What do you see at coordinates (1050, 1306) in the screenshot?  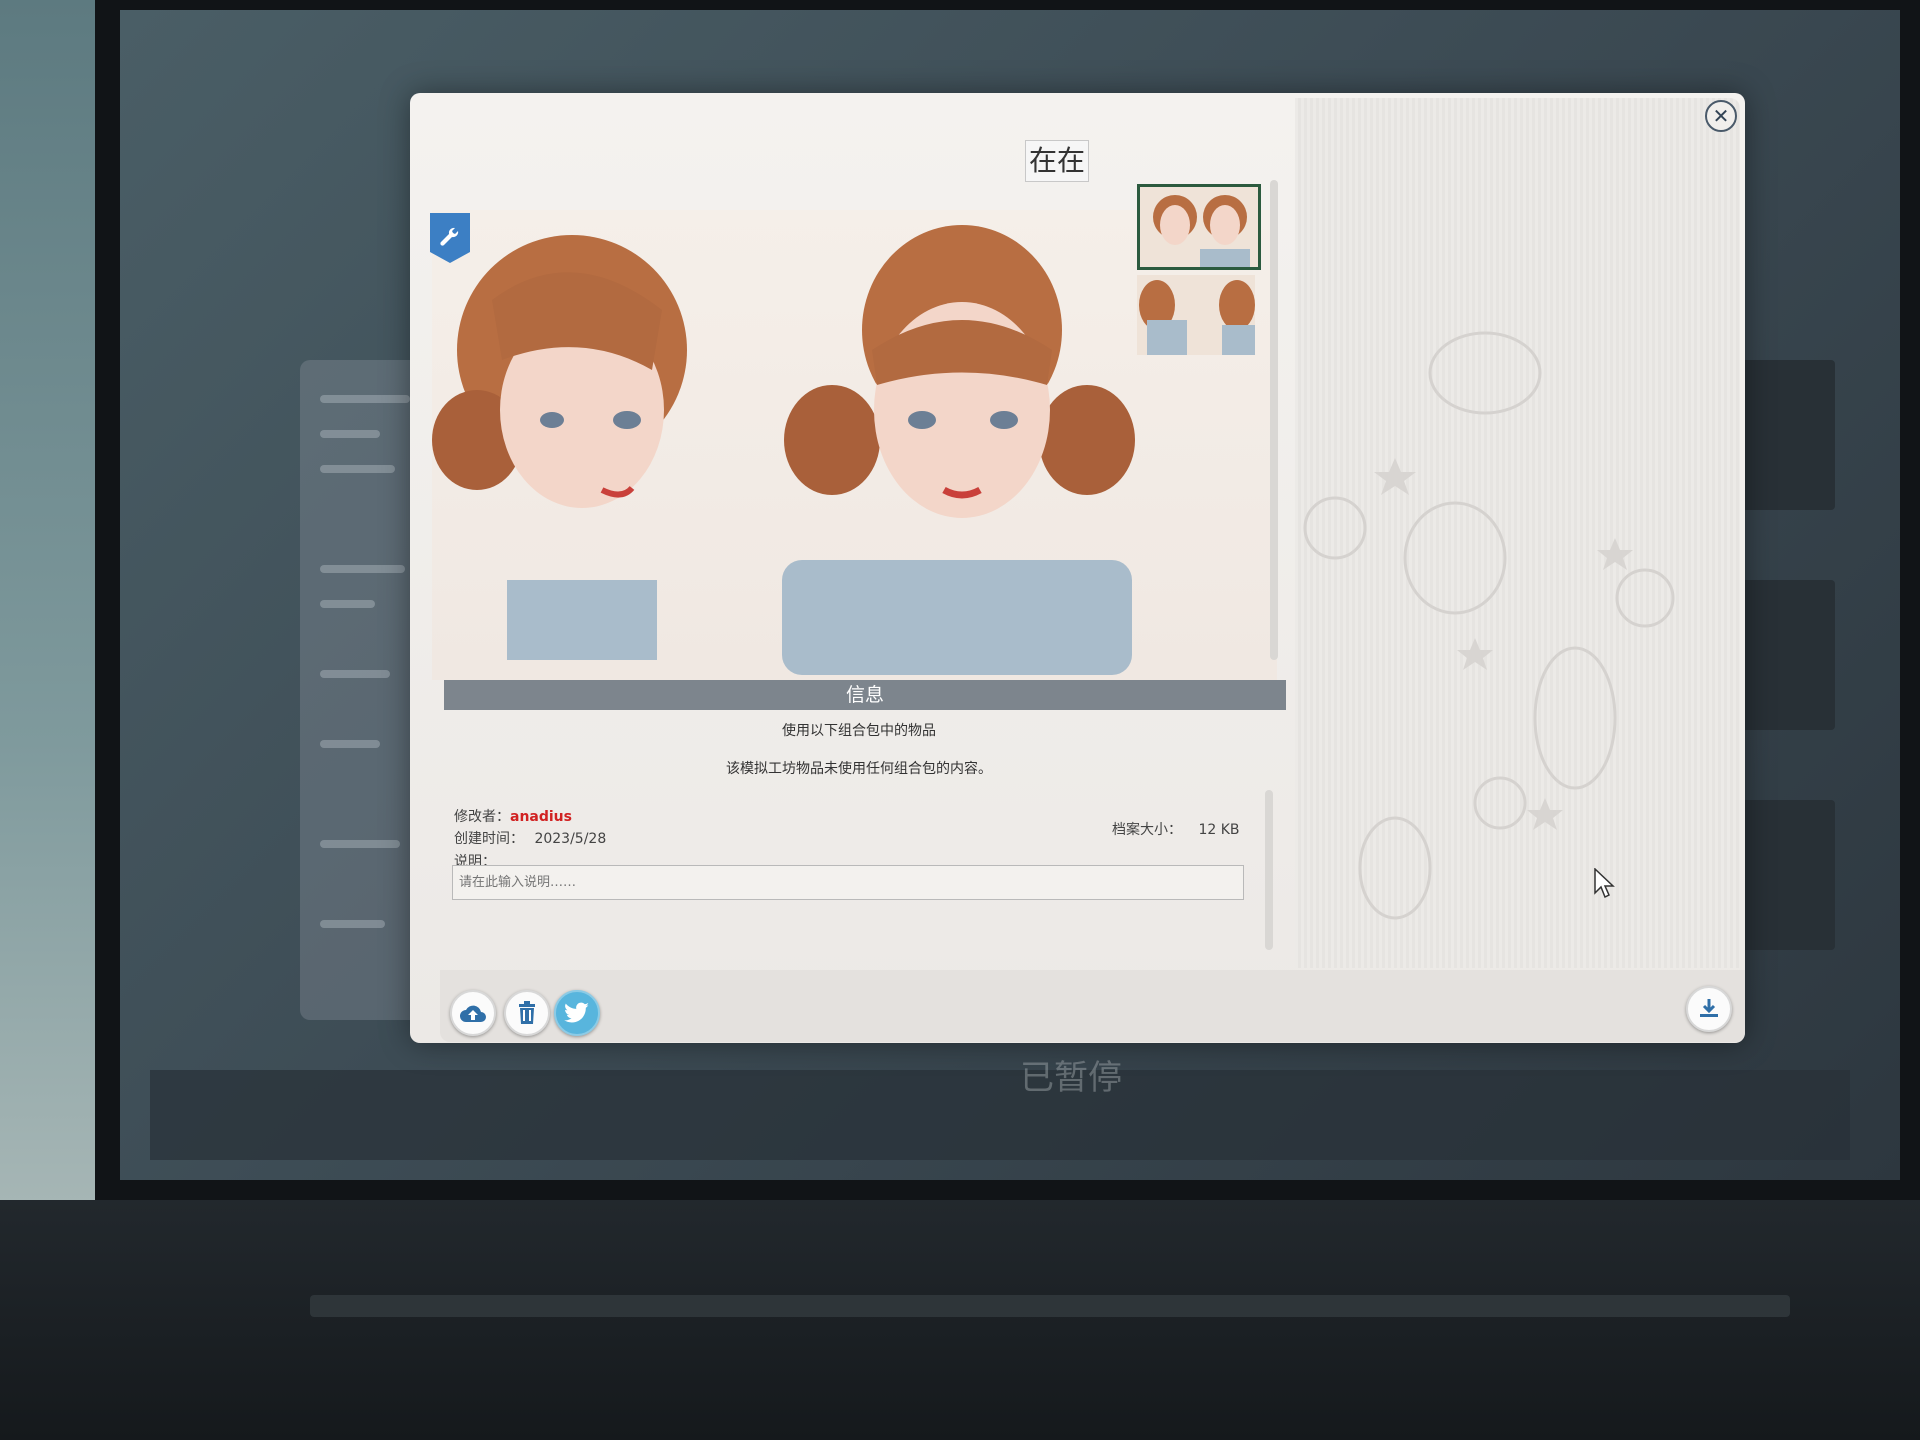 I see `laptop-hinge` at bounding box center [1050, 1306].